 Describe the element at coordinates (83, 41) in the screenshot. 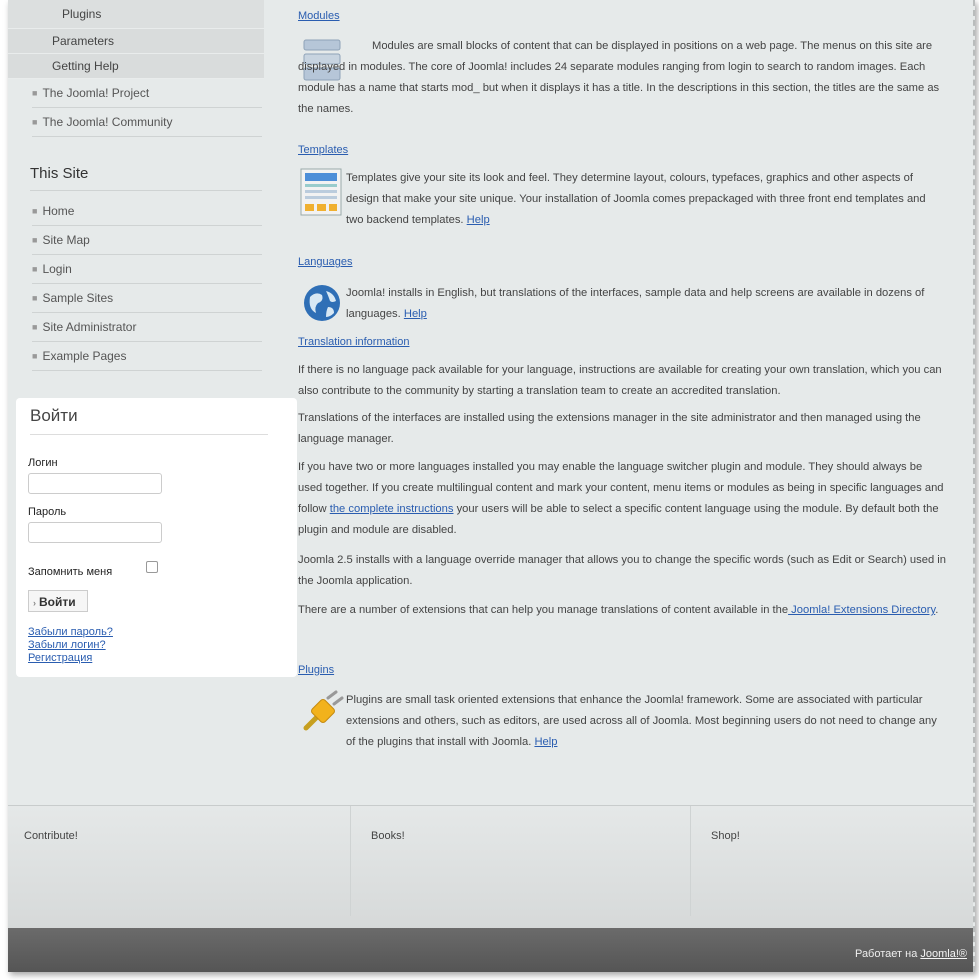

I see `sidebar-subitem-label: Parameters` at that location.